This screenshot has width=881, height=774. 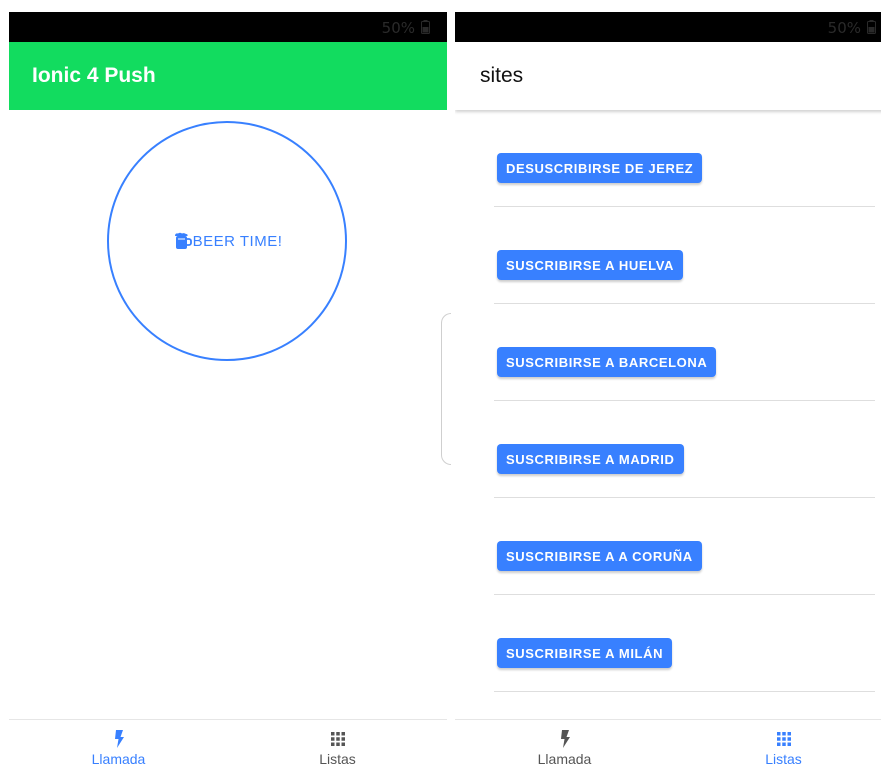 What do you see at coordinates (228, 76) in the screenshot?
I see `app-toolbar: Ionic 4 Push` at bounding box center [228, 76].